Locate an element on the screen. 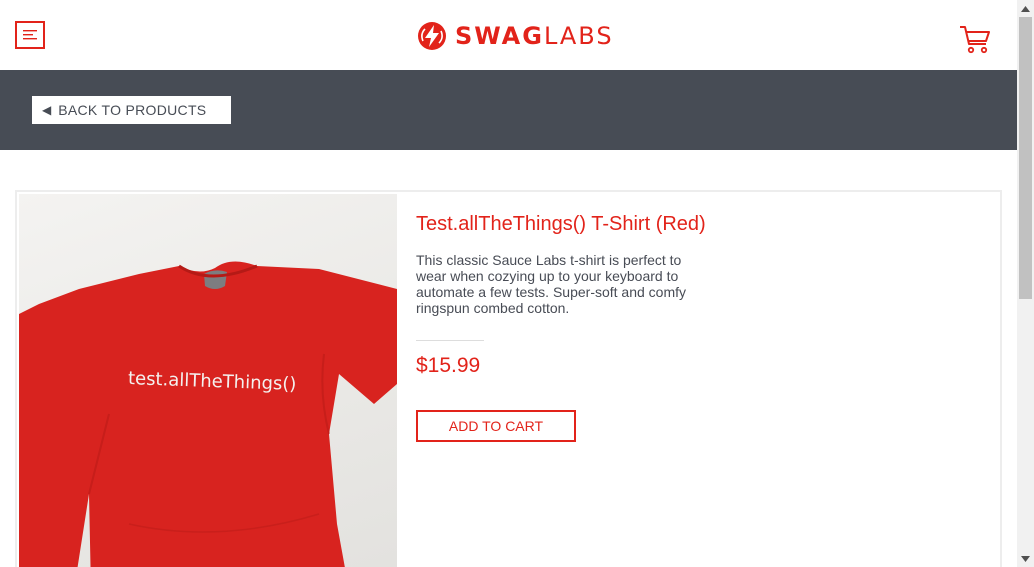 The height and width of the screenshot is (567, 1034). back-to-products-button: ◀ BACK TO PRODUCTS is located at coordinates (131, 110).